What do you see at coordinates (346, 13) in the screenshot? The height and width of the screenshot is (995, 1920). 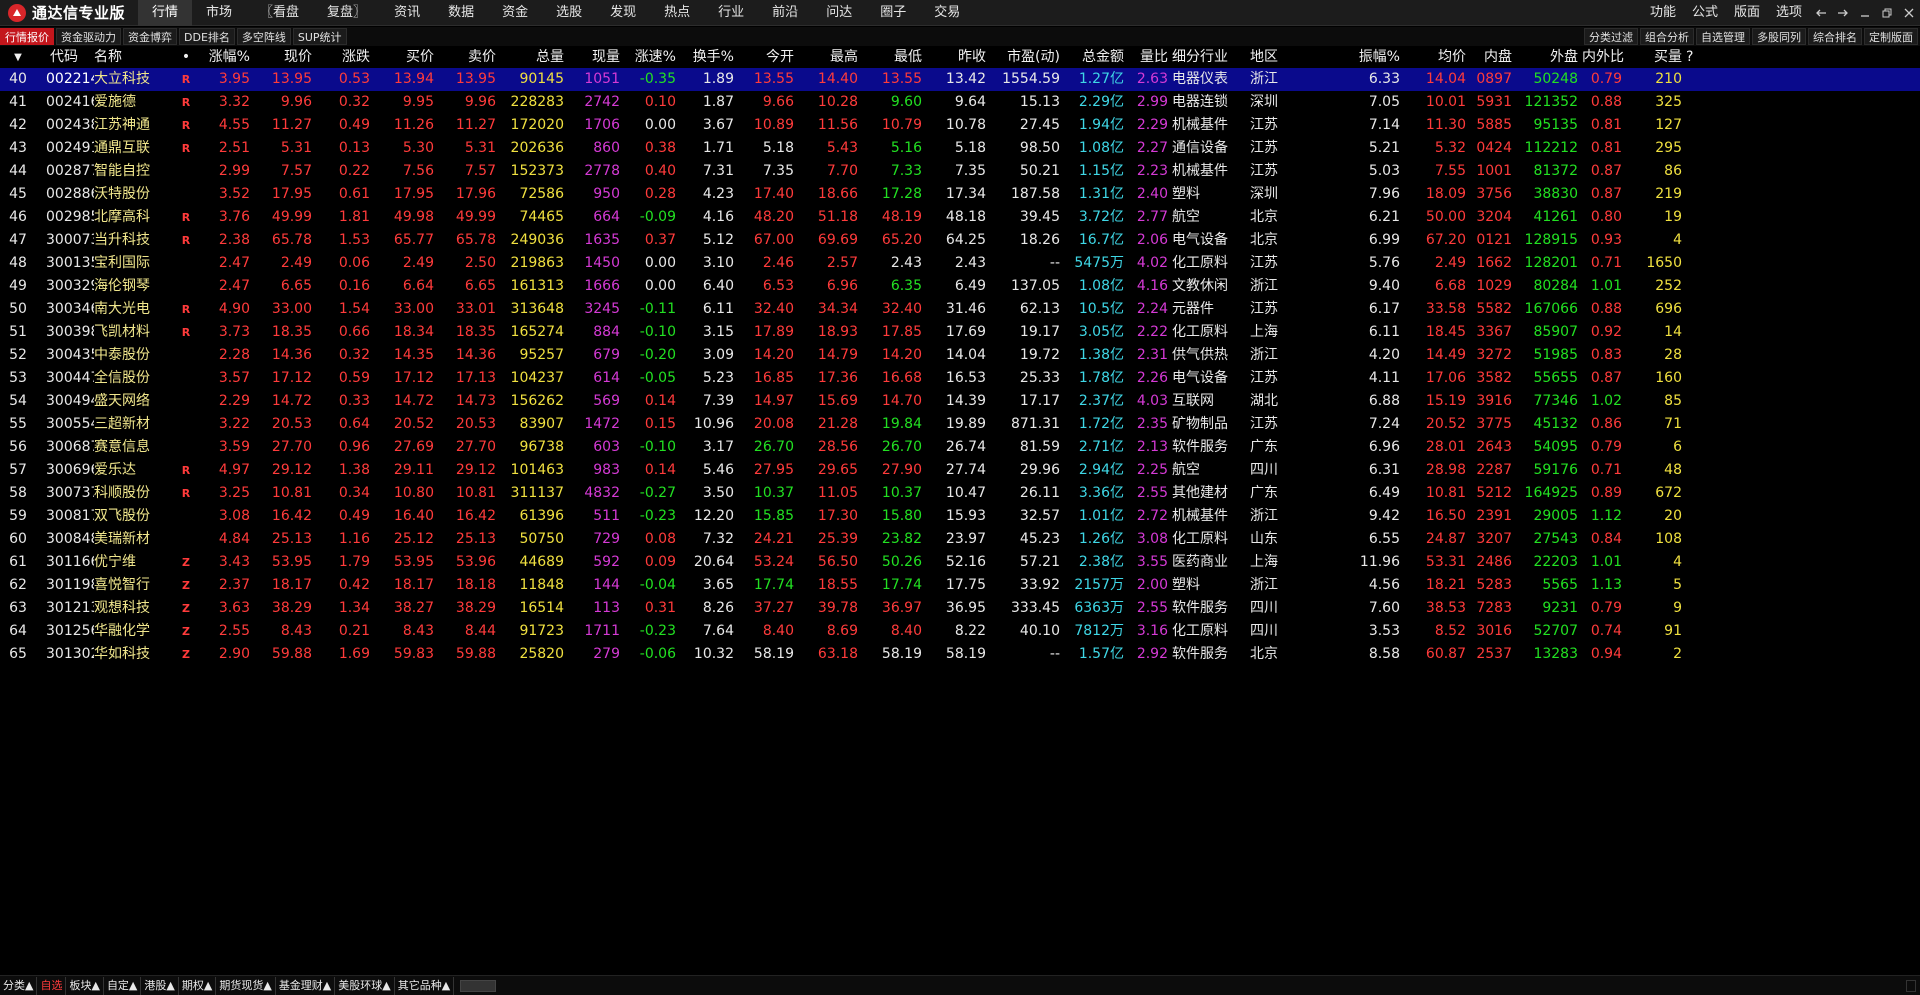 I see `top-menu-item: 复盘〗` at bounding box center [346, 13].